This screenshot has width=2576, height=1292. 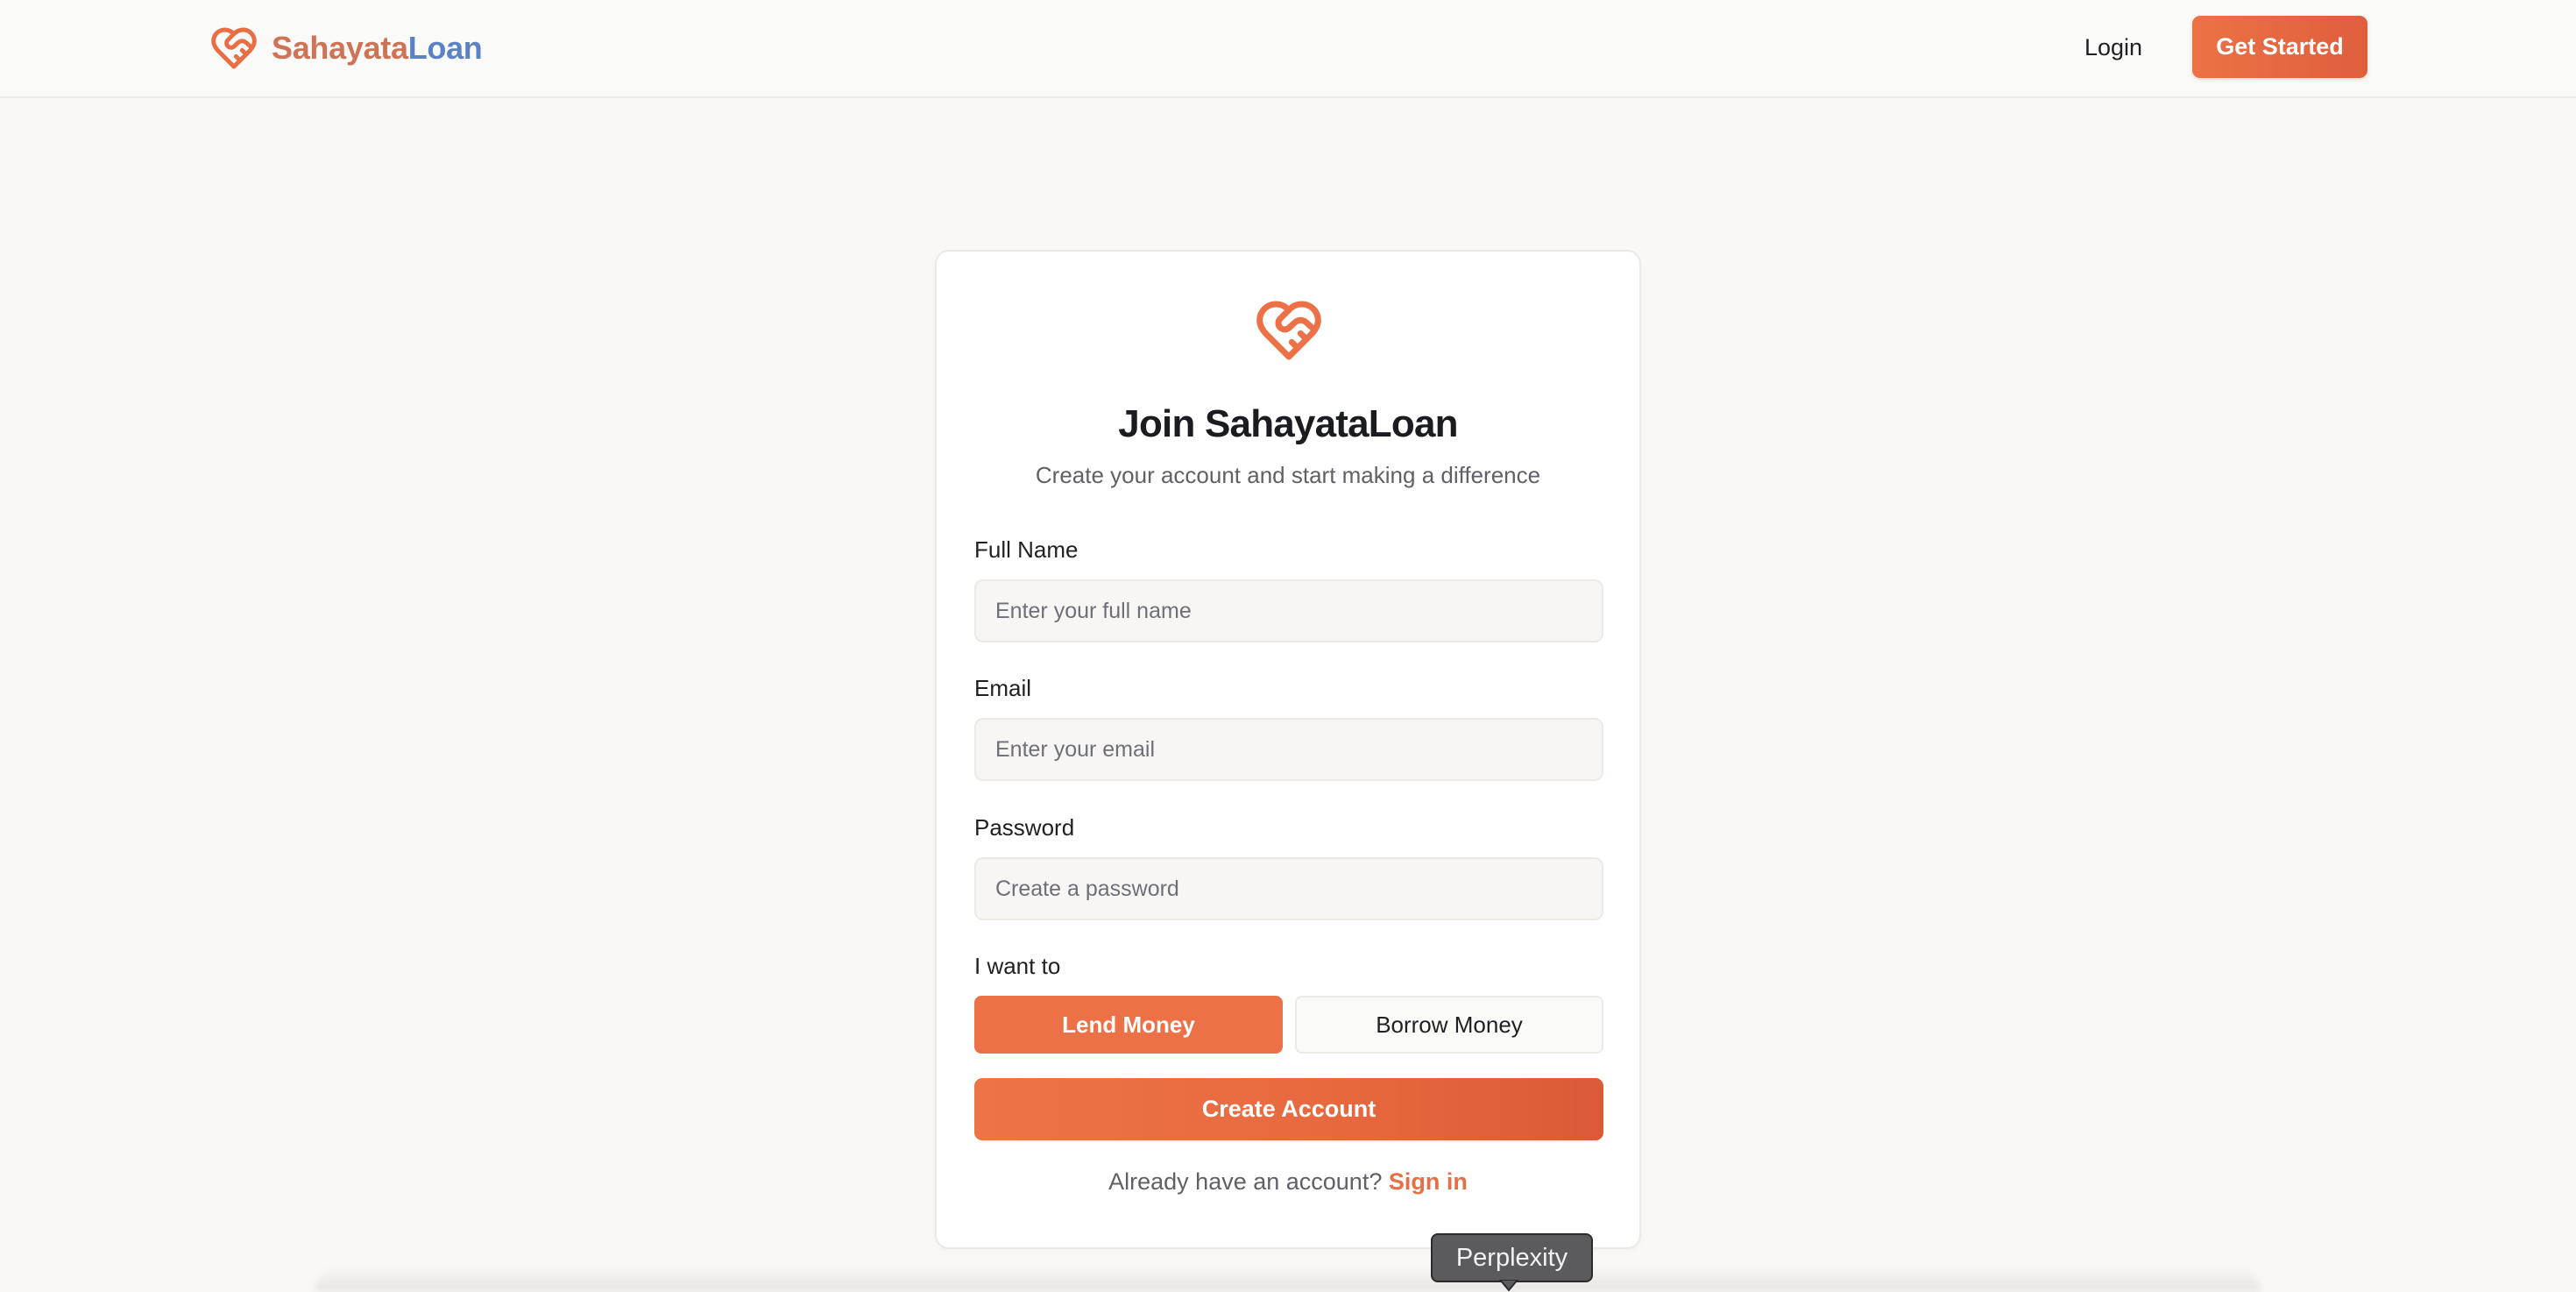 What do you see at coordinates (1245, 1181) in the screenshot?
I see `signin-prompt-text: Already have an account?` at bounding box center [1245, 1181].